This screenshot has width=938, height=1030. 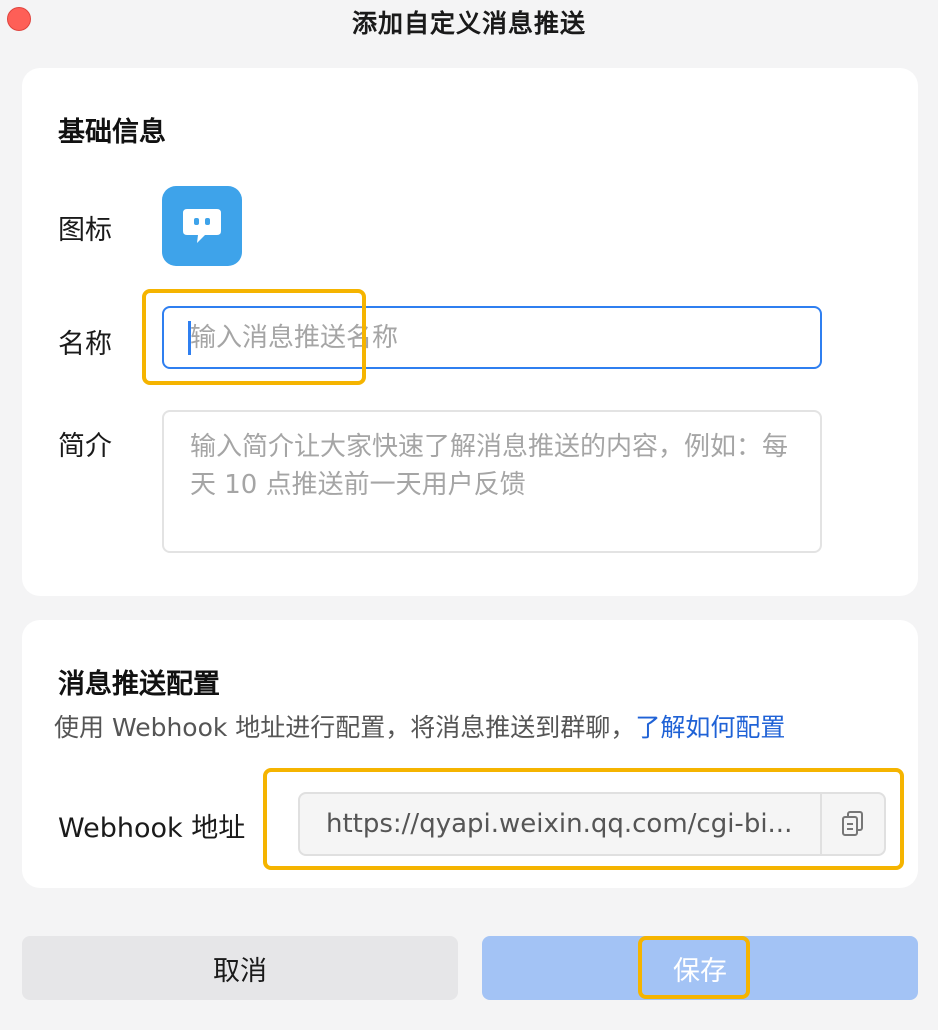 What do you see at coordinates (710, 727) in the screenshot?
I see `how-to-configure-link: 了解如何配置` at bounding box center [710, 727].